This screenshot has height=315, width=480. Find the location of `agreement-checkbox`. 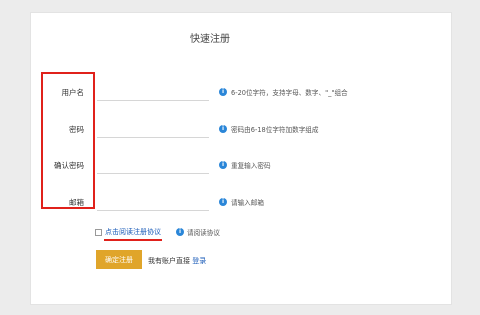

agreement-checkbox is located at coordinates (98, 232).